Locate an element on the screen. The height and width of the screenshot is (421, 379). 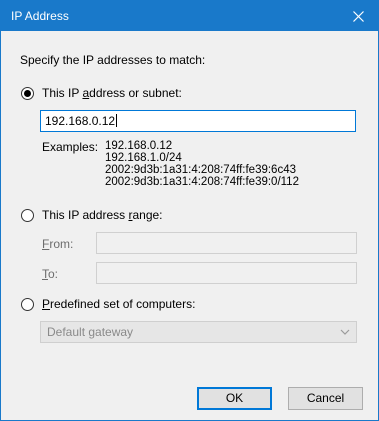
to-label: To: is located at coordinates (50, 274).